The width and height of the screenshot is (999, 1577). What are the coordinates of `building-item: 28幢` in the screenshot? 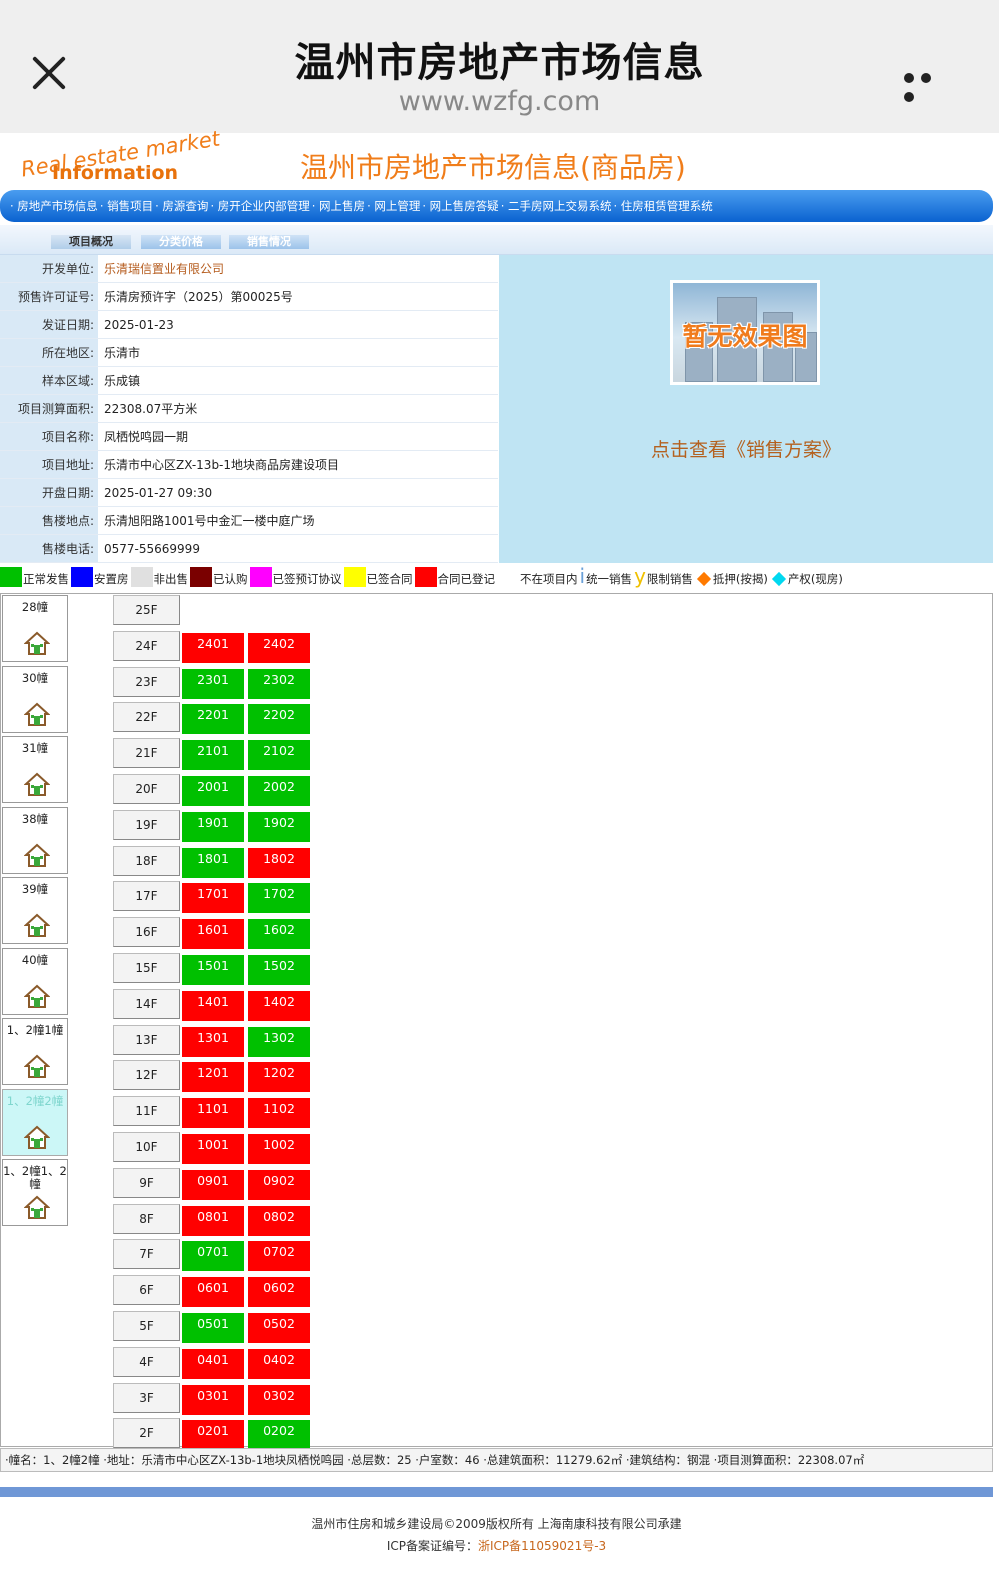 It's located at (35, 628).